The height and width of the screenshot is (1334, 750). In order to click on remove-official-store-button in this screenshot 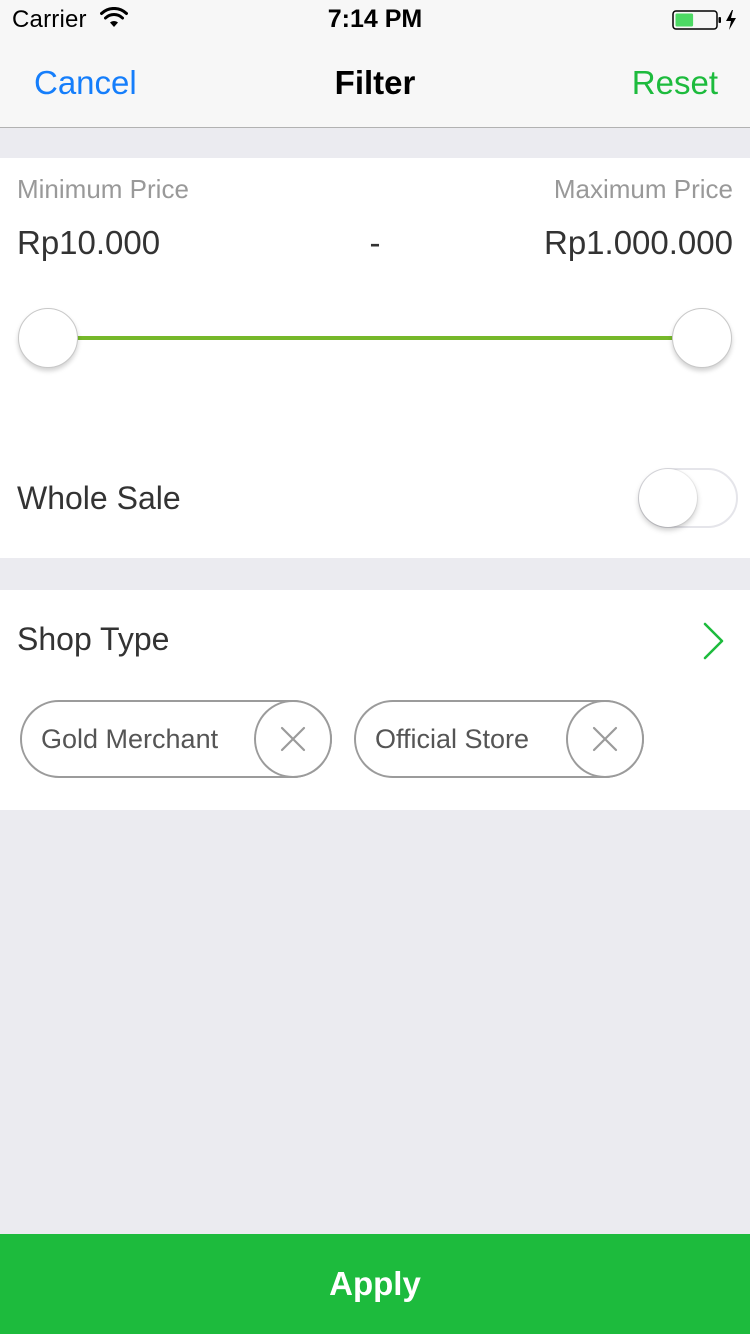, I will do `click(605, 739)`.